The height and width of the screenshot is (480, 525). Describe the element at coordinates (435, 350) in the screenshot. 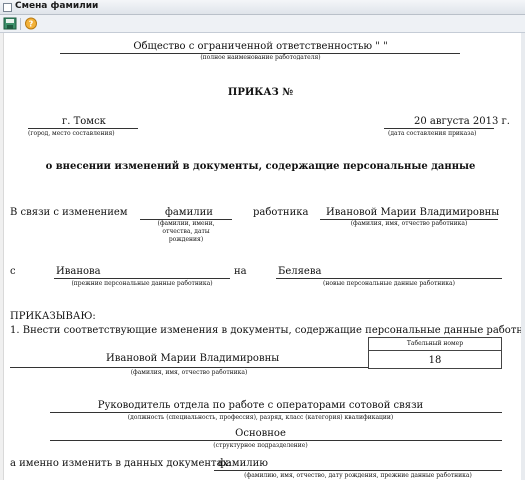

I see `tabnum-divider` at that location.